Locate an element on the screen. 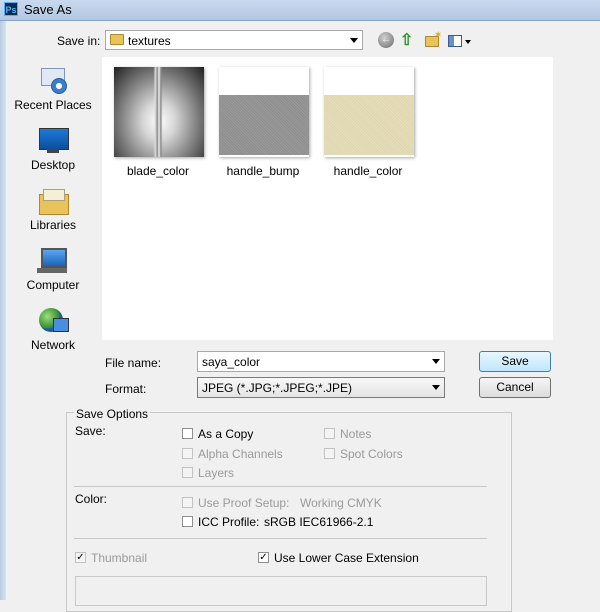 The height and width of the screenshot is (612, 600). save-options-title: Save Options is located at coordinates (112, 414).